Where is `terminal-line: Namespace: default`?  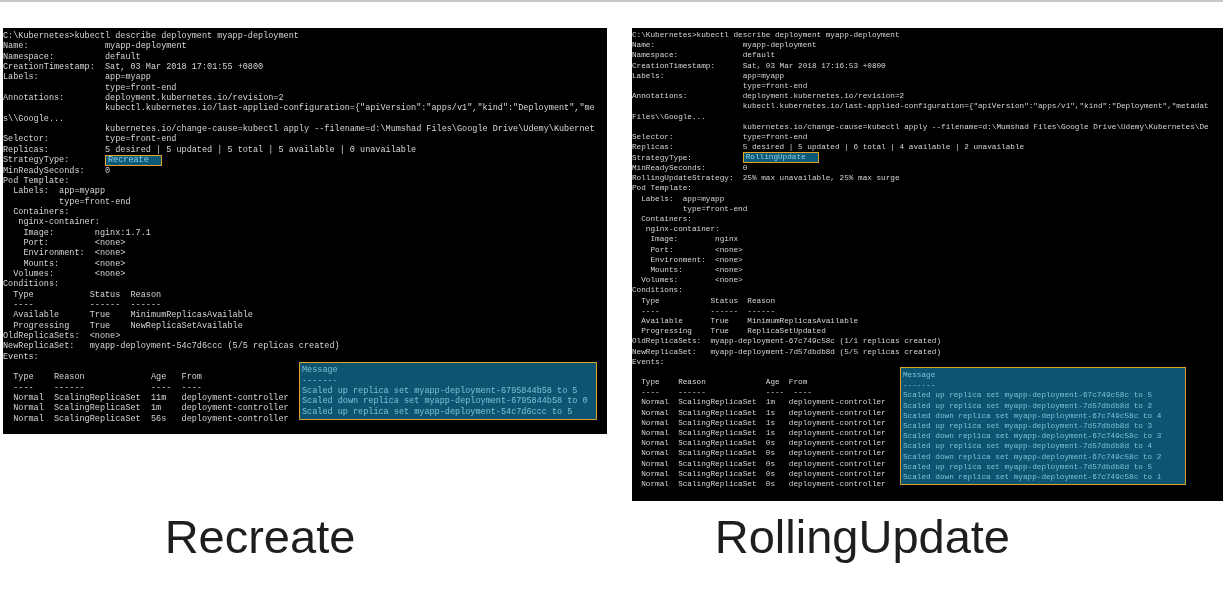 terminal-line: Namespace: default is located at coordinates (72, 56).